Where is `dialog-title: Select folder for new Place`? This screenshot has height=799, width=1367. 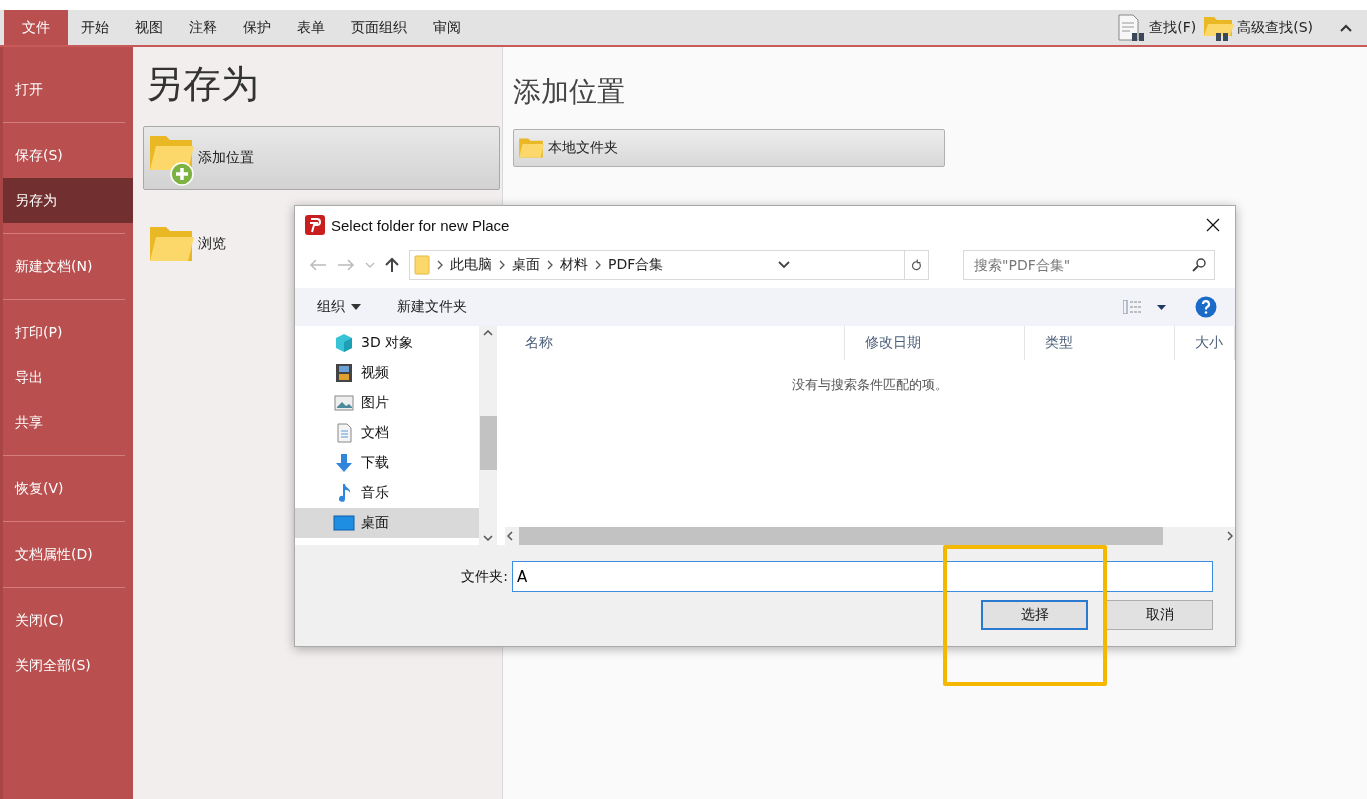
dialog-title: Select folder for new Place is located at coordinates (420, 225).